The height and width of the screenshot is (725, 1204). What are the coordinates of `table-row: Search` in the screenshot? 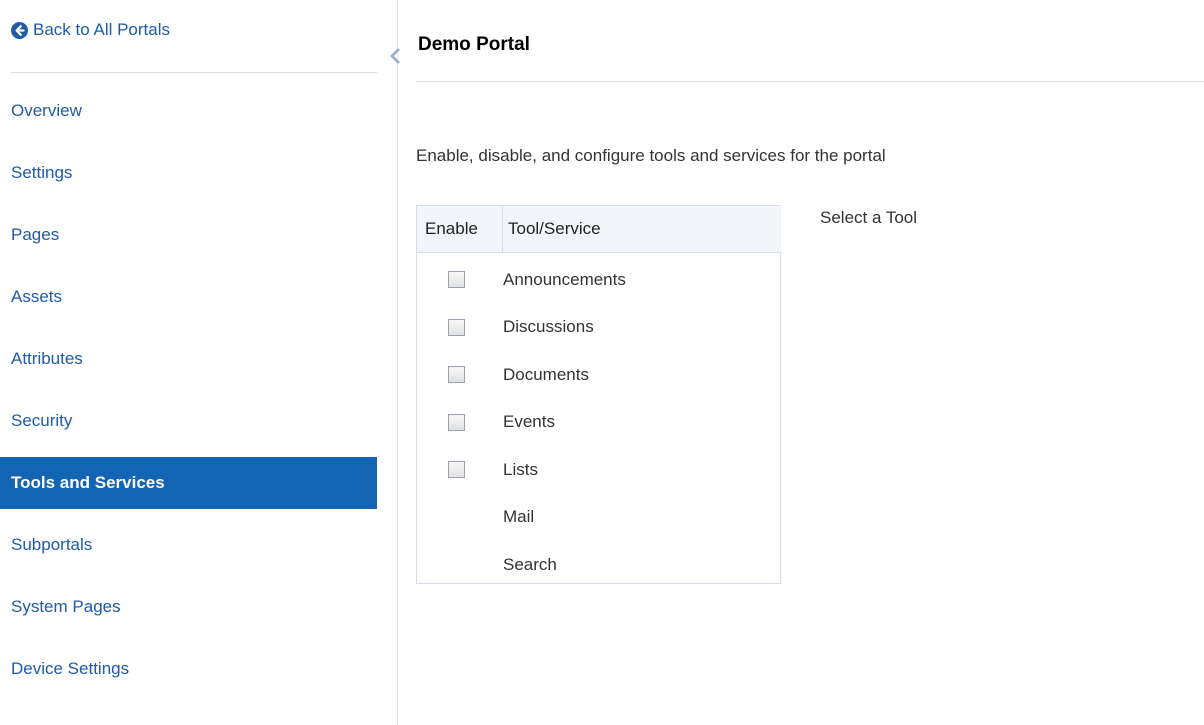 It's located at (598, 565).